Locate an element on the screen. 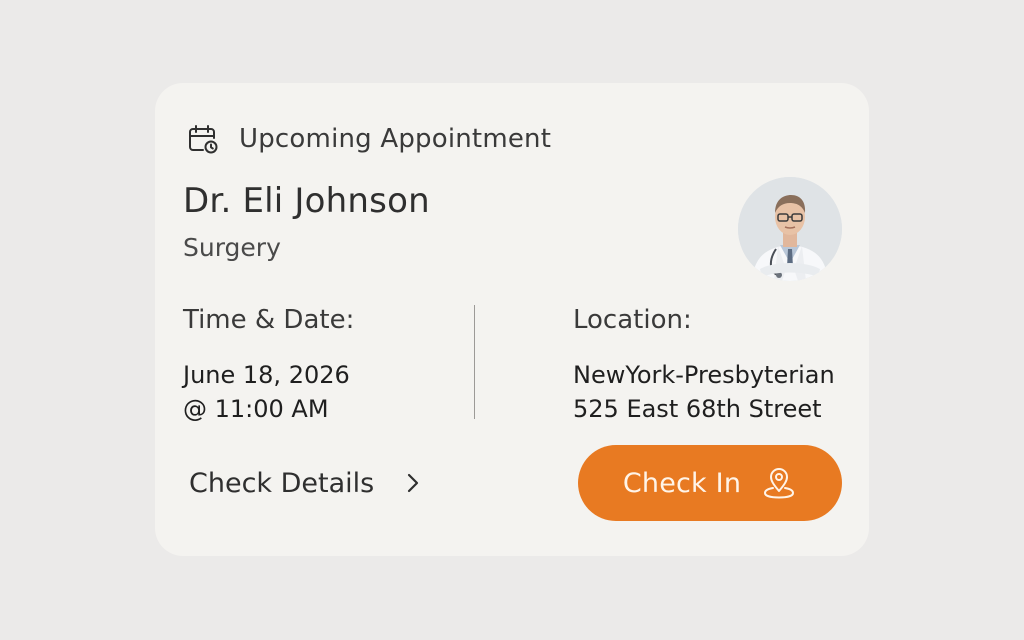  time-date-label: Time & Date: is located at coordinates (269, 320).